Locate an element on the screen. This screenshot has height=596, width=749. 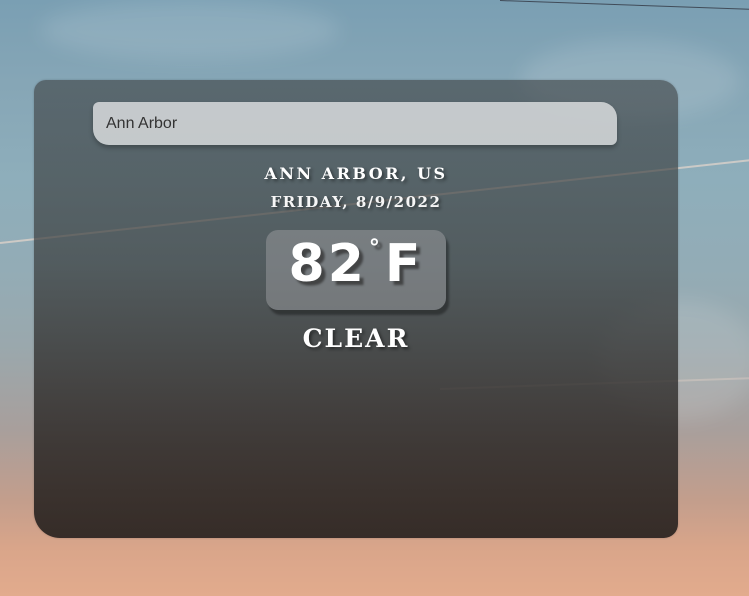
temperature-unit: F is located at coordinates (404, 264).